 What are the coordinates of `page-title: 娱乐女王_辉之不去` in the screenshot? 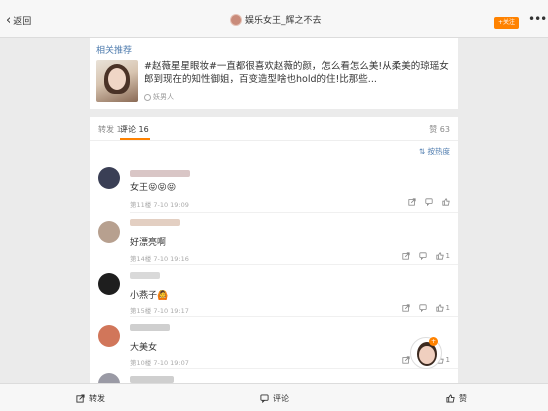 It's located at (276, 19).